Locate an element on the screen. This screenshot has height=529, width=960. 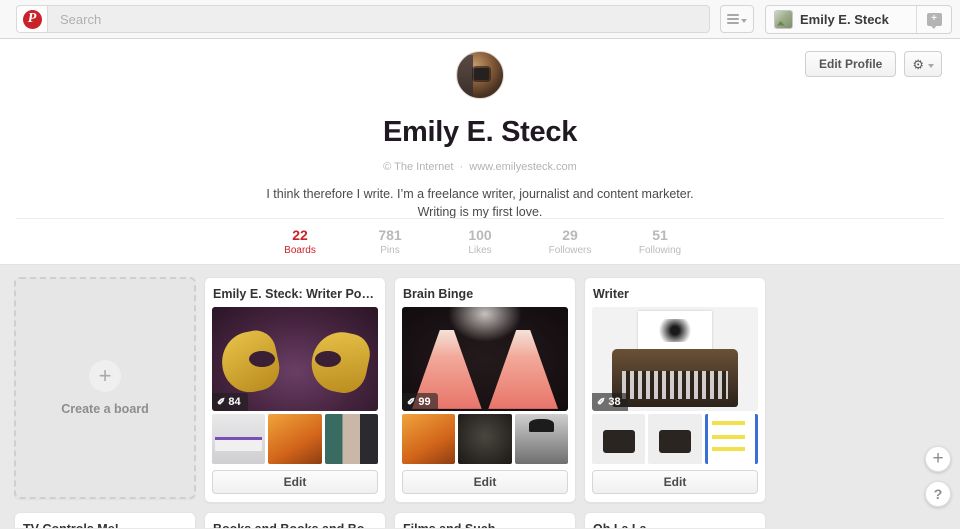
location-pin-icon: © is located at coordinates (387, 167).